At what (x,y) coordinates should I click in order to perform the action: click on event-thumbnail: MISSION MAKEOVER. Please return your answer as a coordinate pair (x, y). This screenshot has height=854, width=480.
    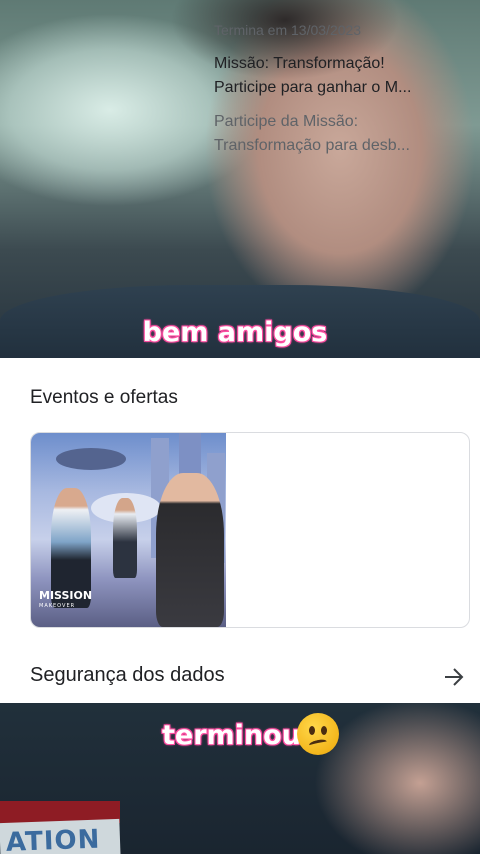
    Looking at the image, I should click on (128, 530).